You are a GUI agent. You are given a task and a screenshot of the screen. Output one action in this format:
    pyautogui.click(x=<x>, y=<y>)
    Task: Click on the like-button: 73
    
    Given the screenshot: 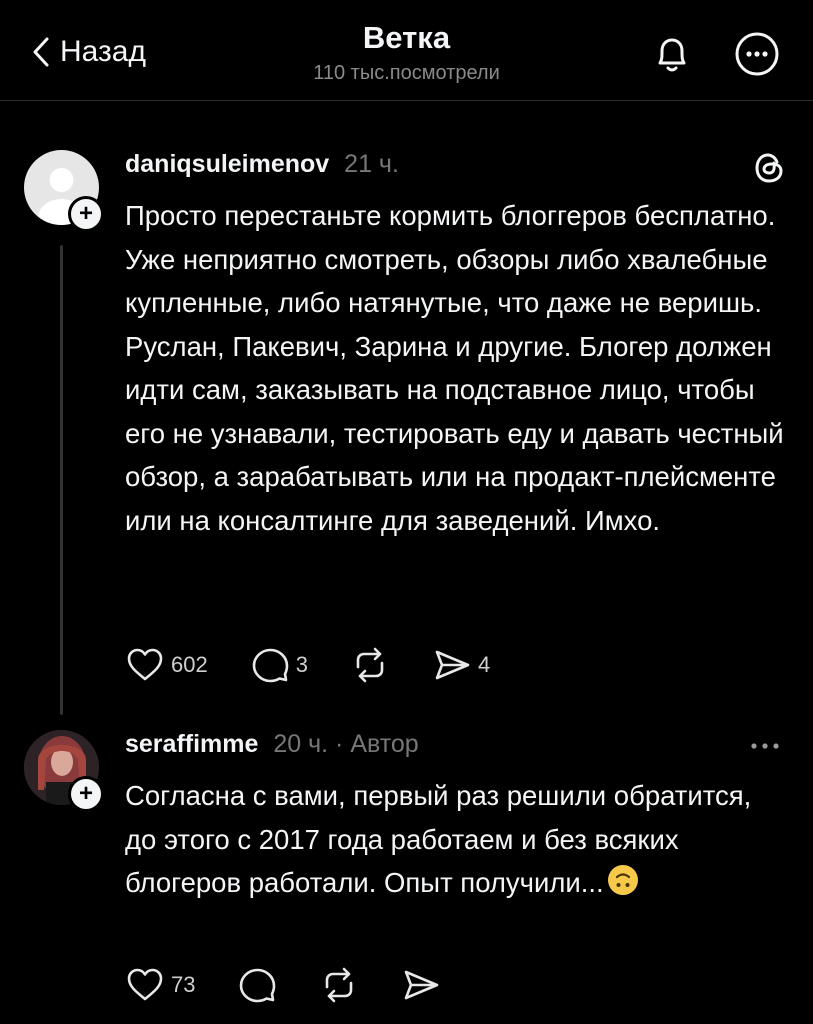 What is the action you would take?
    pyautogui.click(x=160, y=985)
    